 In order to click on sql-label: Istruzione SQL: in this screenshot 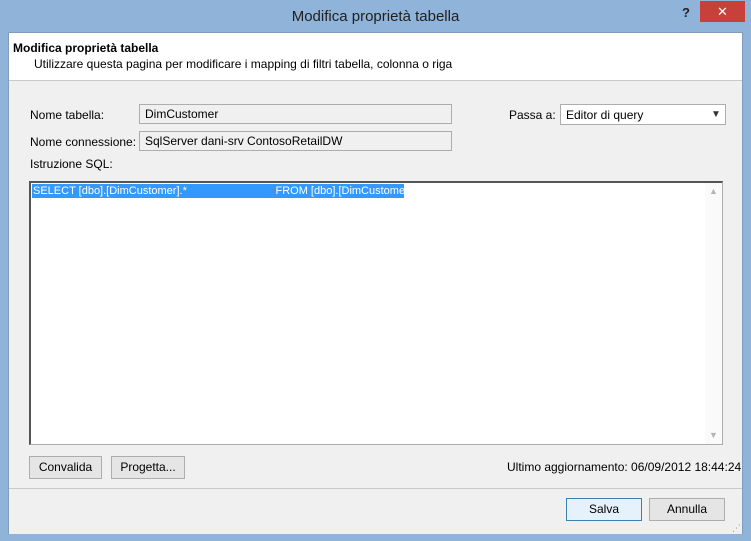, I will do `click(71, 164)`.